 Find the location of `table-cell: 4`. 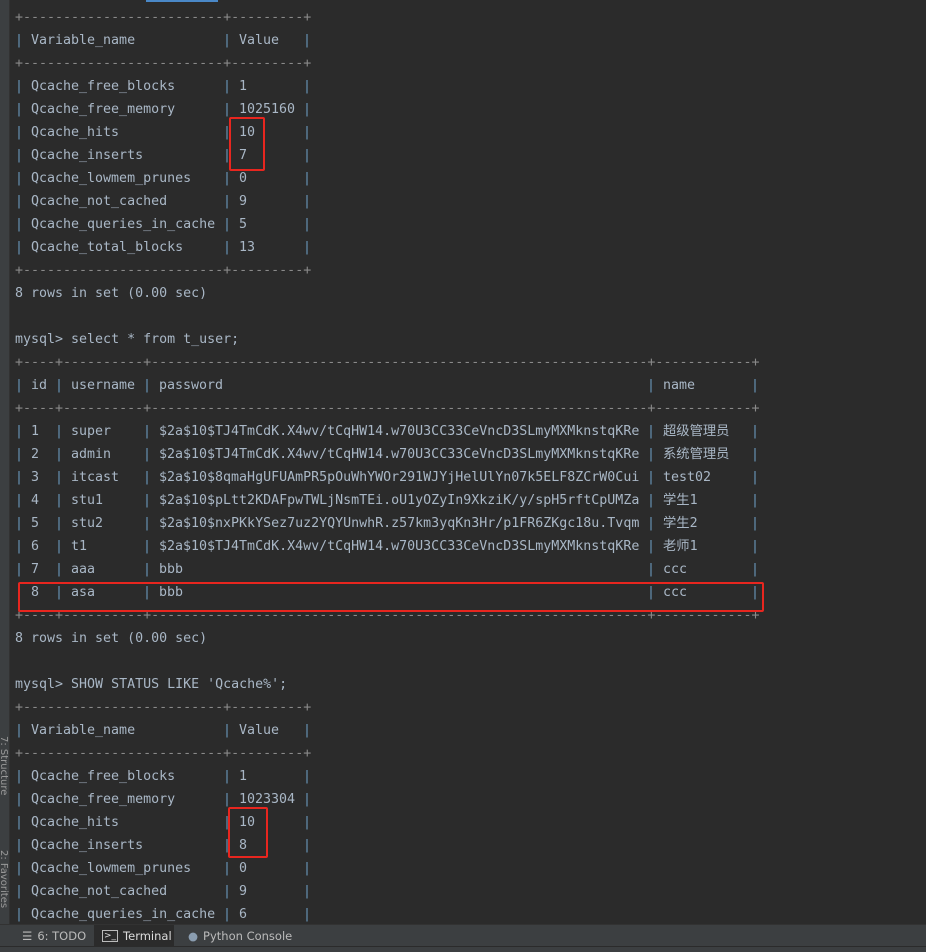

table-cell: 4 is located at coordinates (35, 500).